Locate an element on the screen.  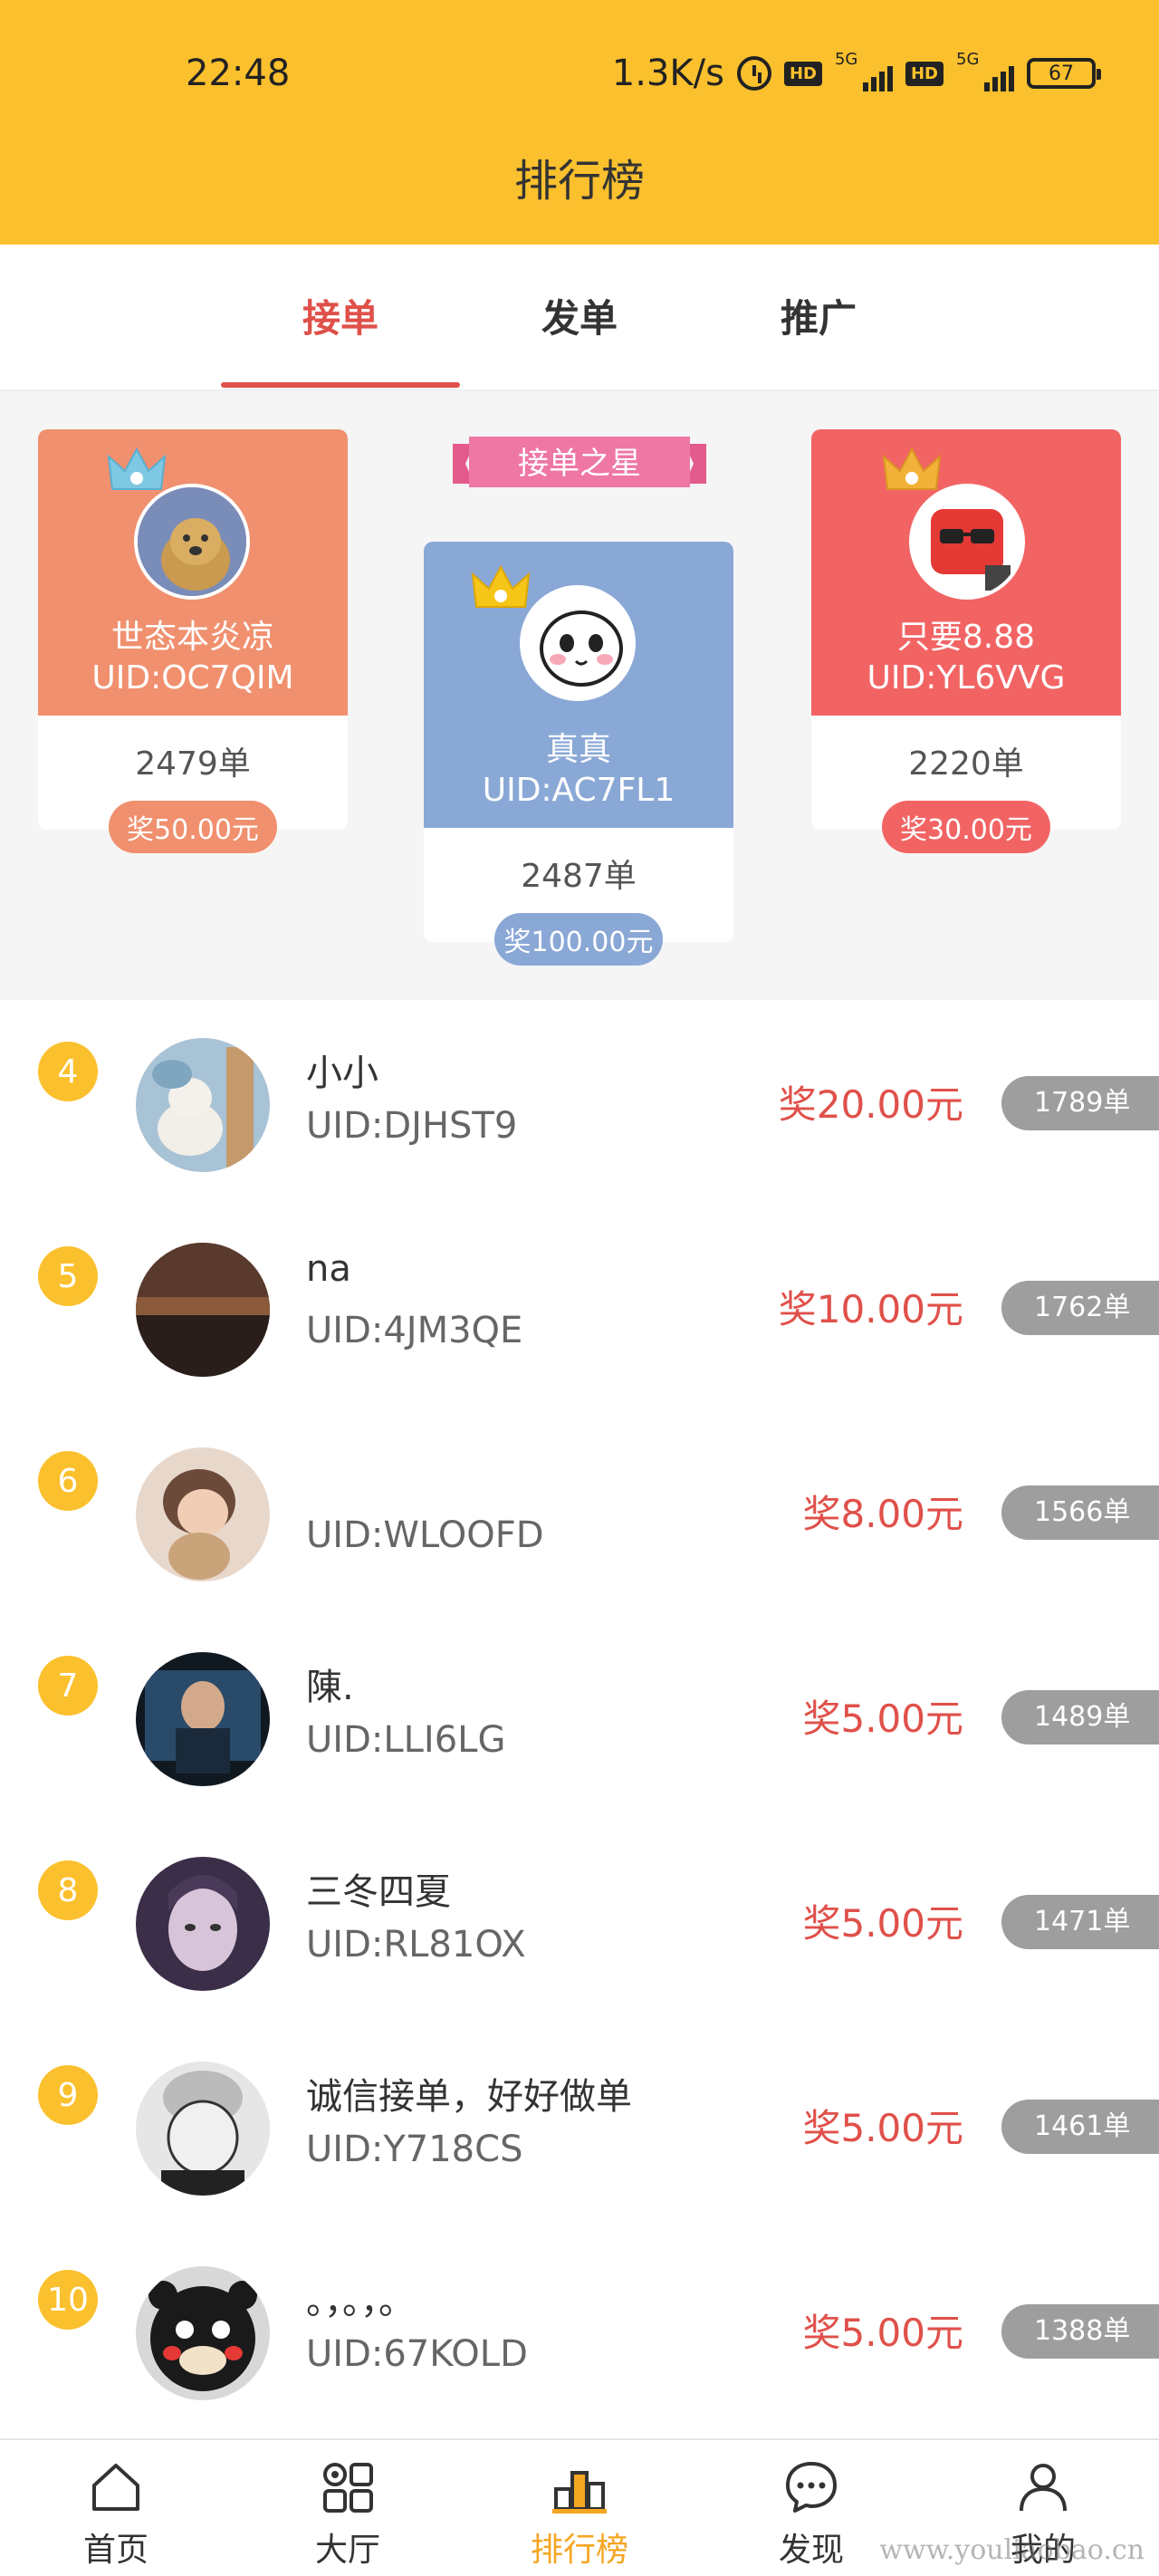
user-uid: UID:4JM3QE is located at coordinates (415, 1330).